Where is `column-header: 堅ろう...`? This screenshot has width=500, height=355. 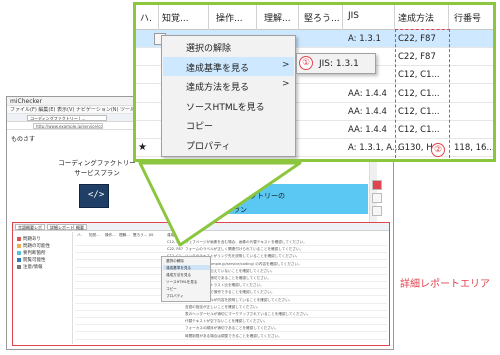 column-header: 堅ろう... is located at coordinates (322, 17).